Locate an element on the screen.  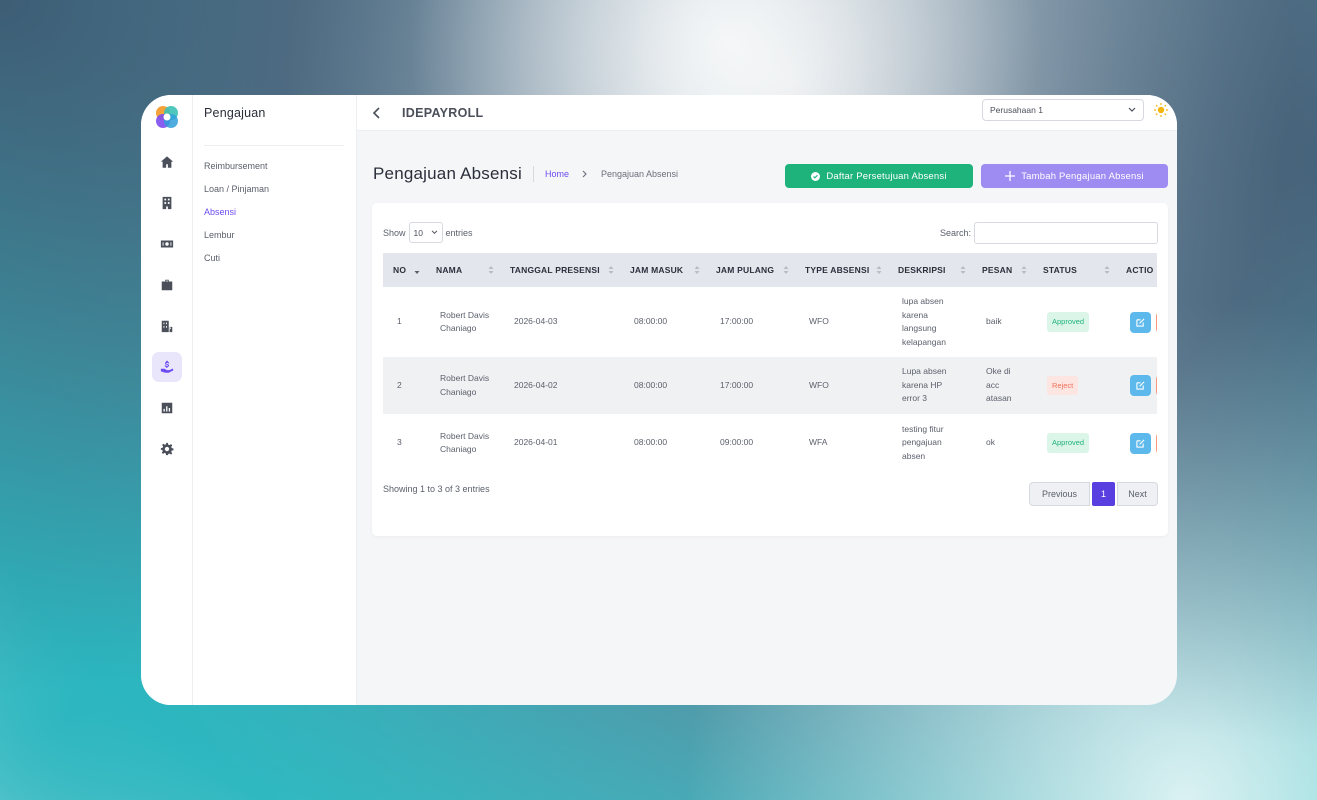
rail-briefcase is located at coordinates (167, 285).